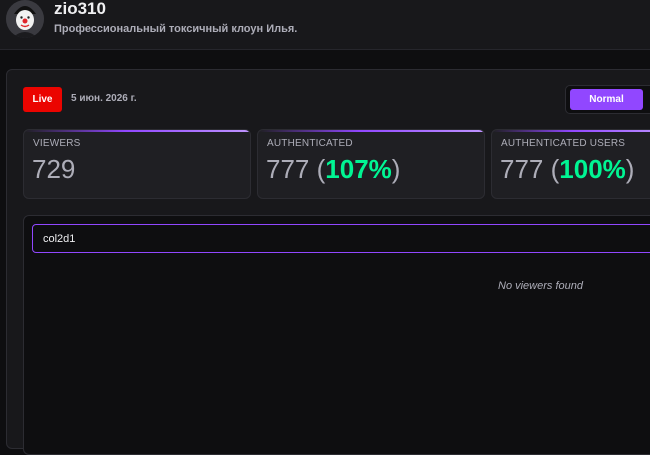  Describe the element at coordinates (57, 143) in the screenshot. I see `stat-label: VIEWERS` at that location.